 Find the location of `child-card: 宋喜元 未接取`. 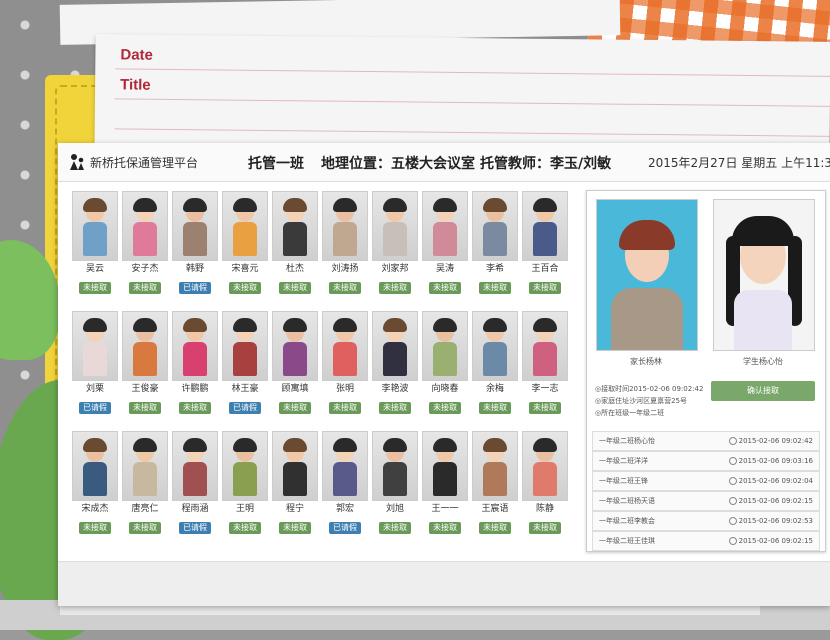

child-card: 宋喜元 未接取 is located at coordinates (245, 242).